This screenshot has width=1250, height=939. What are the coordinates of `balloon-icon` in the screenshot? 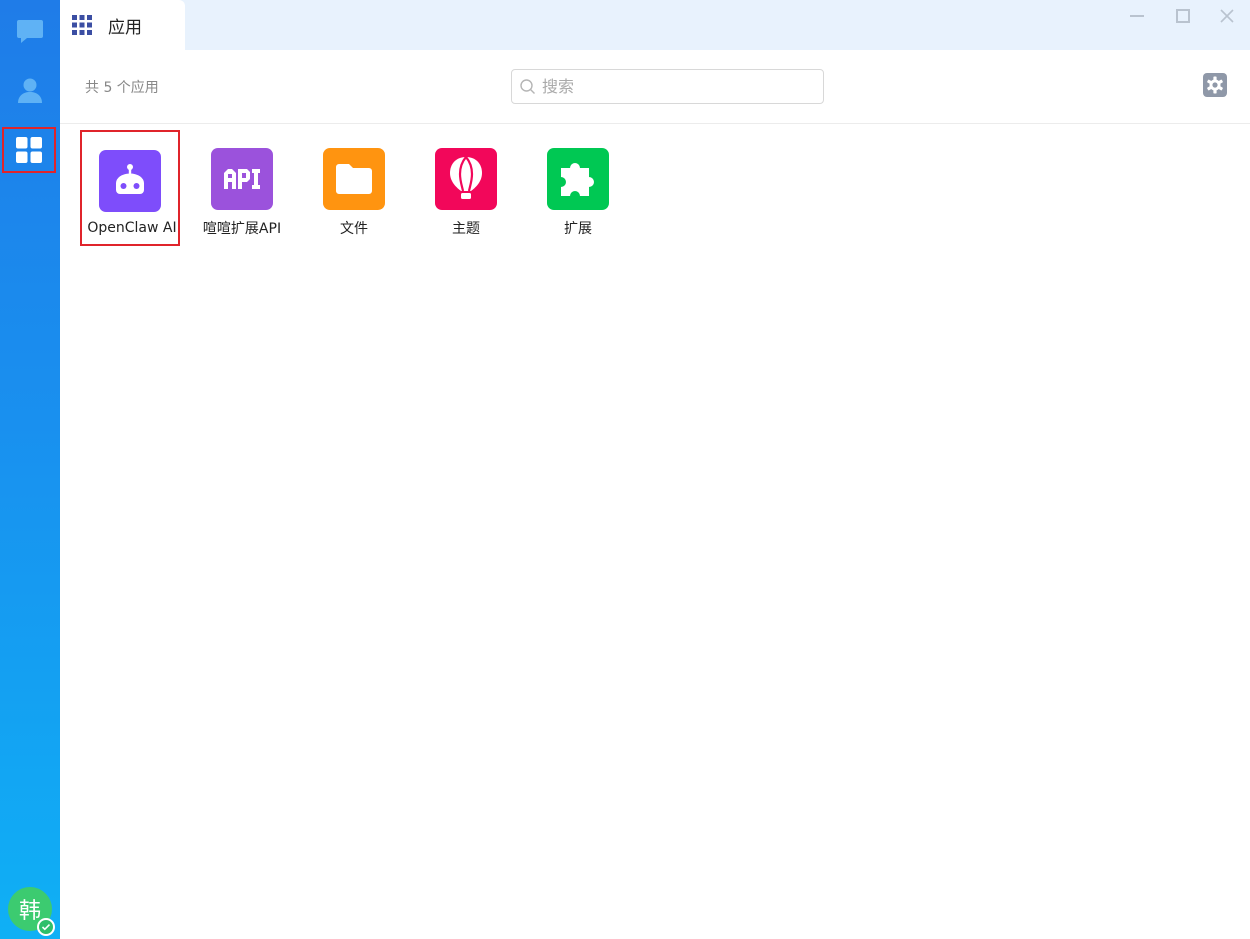 It's located at (466, 179).